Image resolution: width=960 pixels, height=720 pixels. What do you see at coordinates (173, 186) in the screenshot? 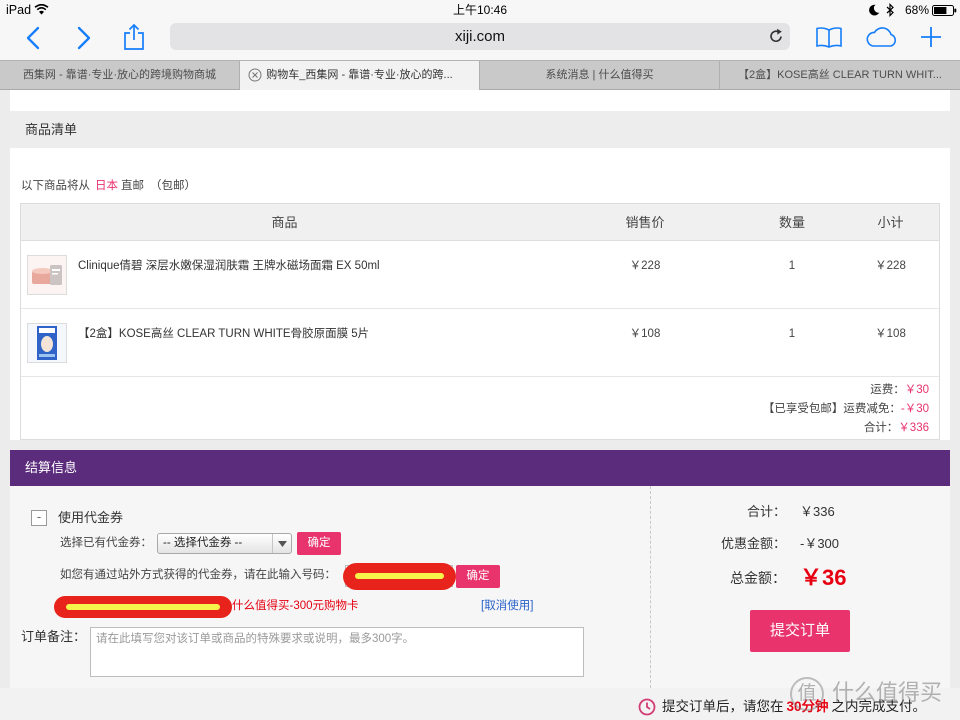
I see `shipping-free: （包邮）` at bounding box center [173, 186].